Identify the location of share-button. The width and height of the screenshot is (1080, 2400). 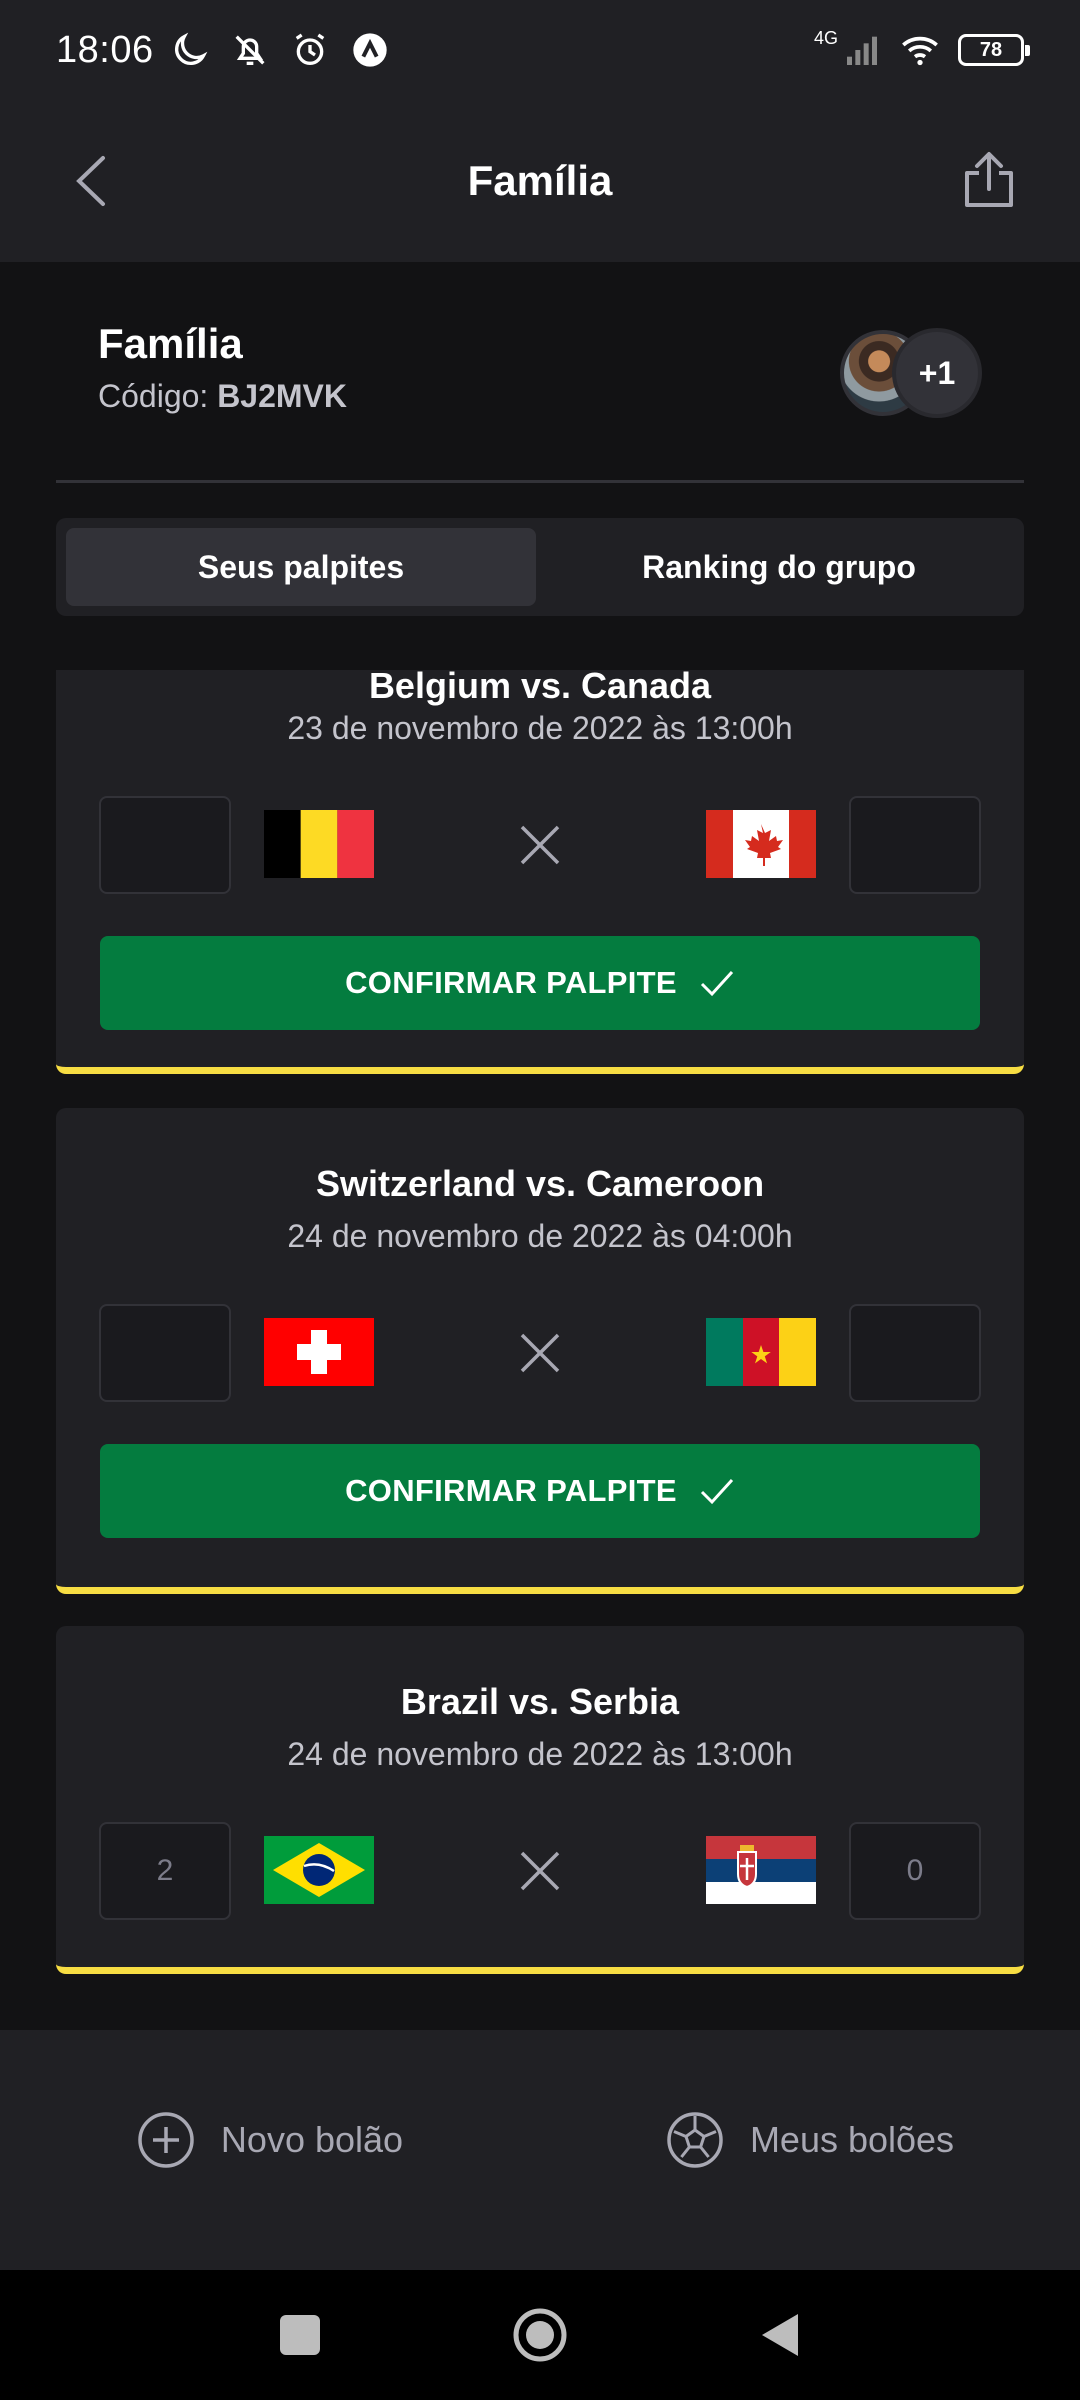
(989, 179).